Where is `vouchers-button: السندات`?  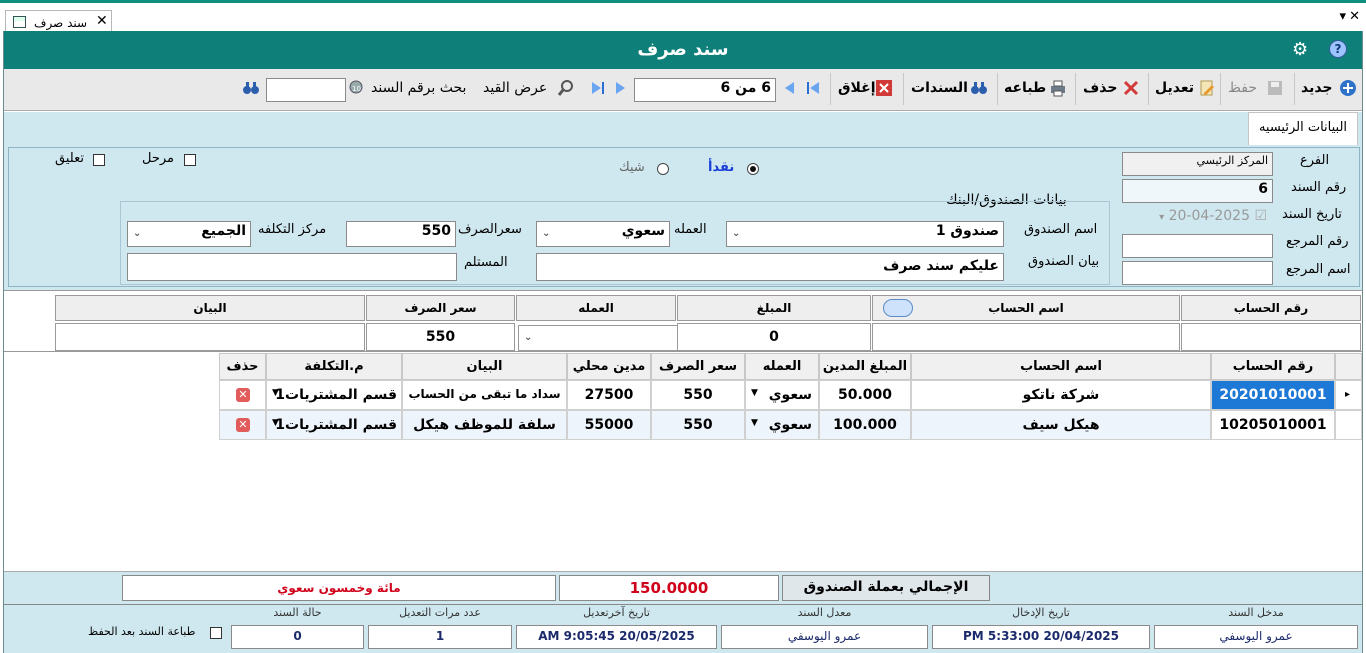
vouchers-button: السندات is located at coordinates (939, 88).